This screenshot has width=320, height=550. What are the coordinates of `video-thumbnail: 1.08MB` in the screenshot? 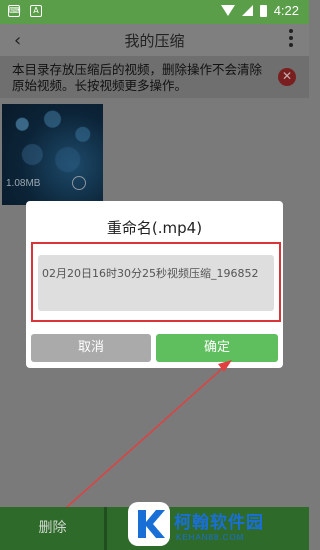 It's located at (52, 154).